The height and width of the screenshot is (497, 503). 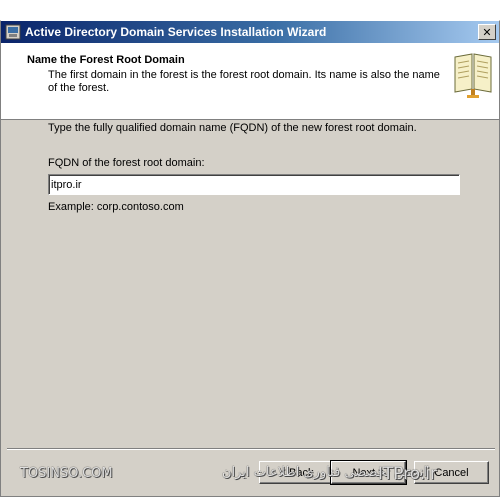 I want to click on footer-separator, so click(x=251, y=449).